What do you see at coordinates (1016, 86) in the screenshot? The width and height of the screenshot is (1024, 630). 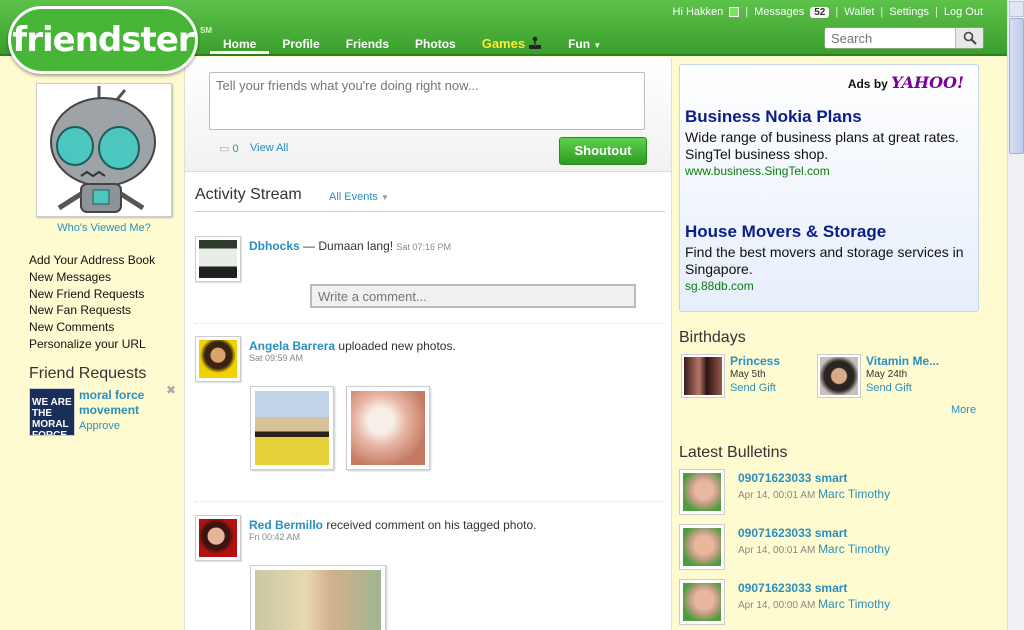 I see `scroll-thumb` at bounding box center [1016, 86].